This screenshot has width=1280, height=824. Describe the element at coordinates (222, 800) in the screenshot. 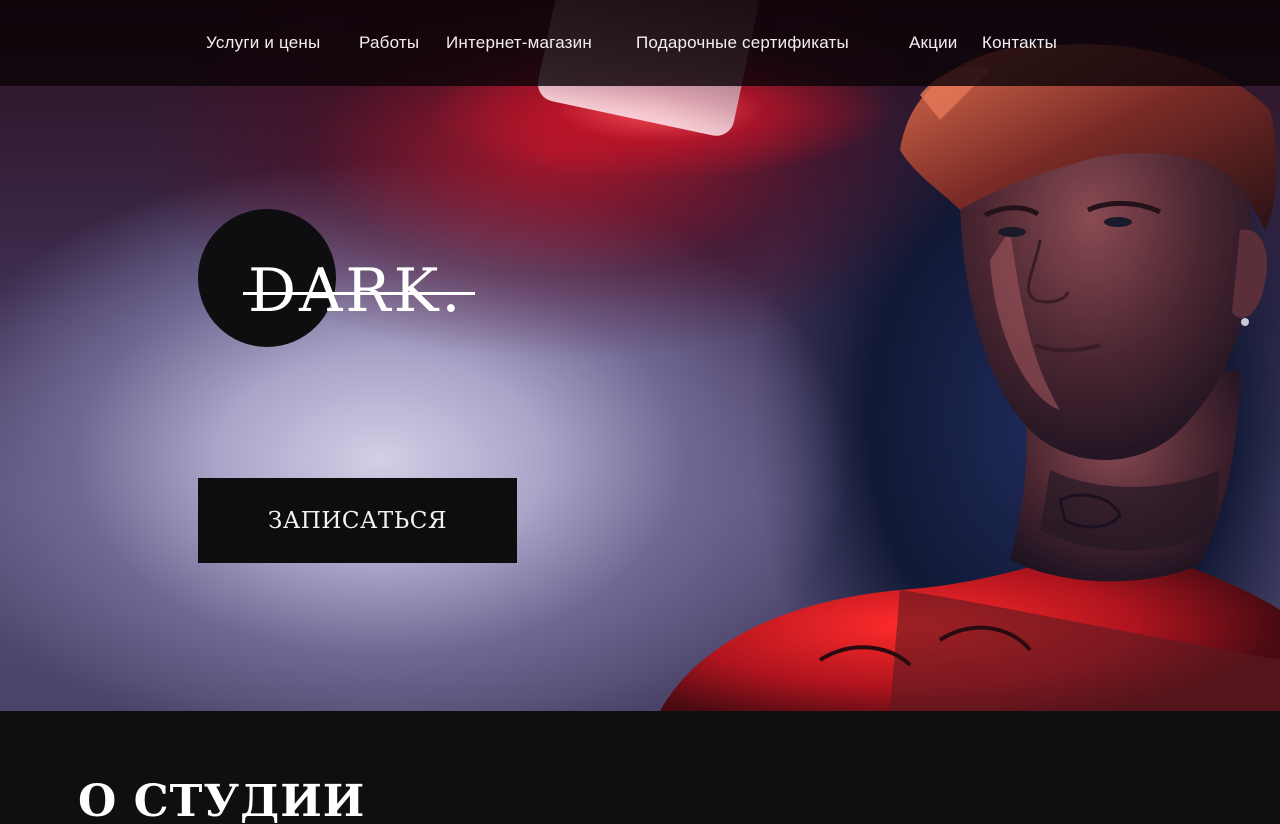

I see `about-section-title: О СТУДИИ` at that location.